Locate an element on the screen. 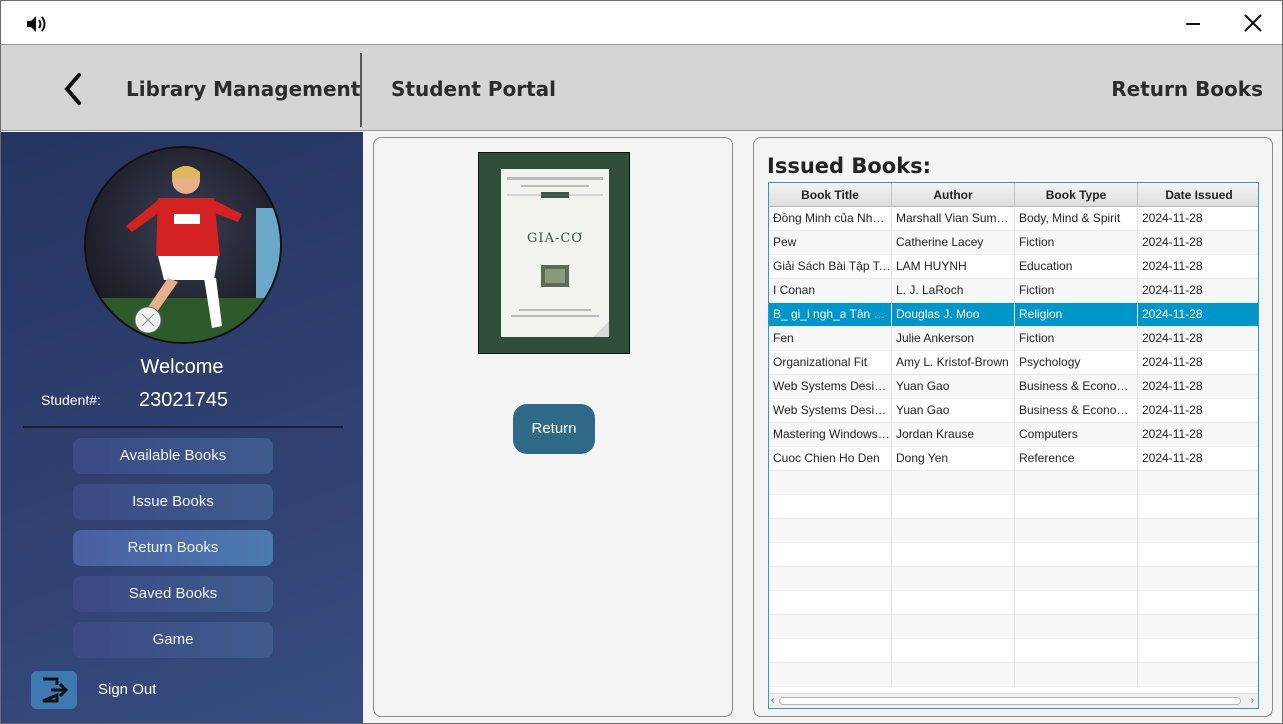 This screenshot has width=1283, height=724. cover-page: GIA-CƠ is located at coordinates (555, 253).